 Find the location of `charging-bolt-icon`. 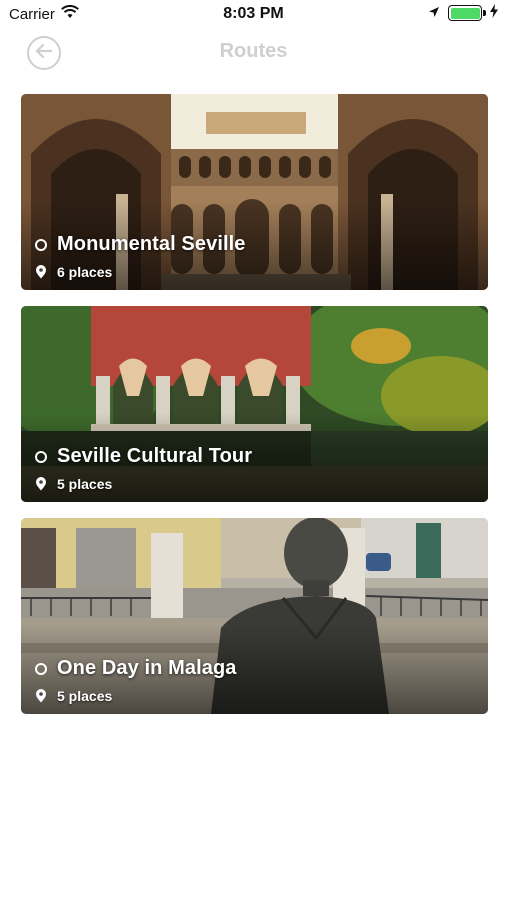

charging-bolt-icon is located at coordinates (494, 13).